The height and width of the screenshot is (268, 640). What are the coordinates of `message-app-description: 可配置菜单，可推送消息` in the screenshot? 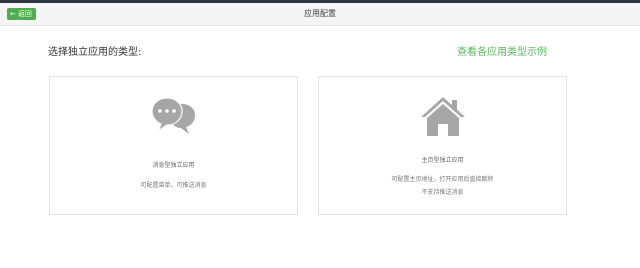 It's located at (173, 185).